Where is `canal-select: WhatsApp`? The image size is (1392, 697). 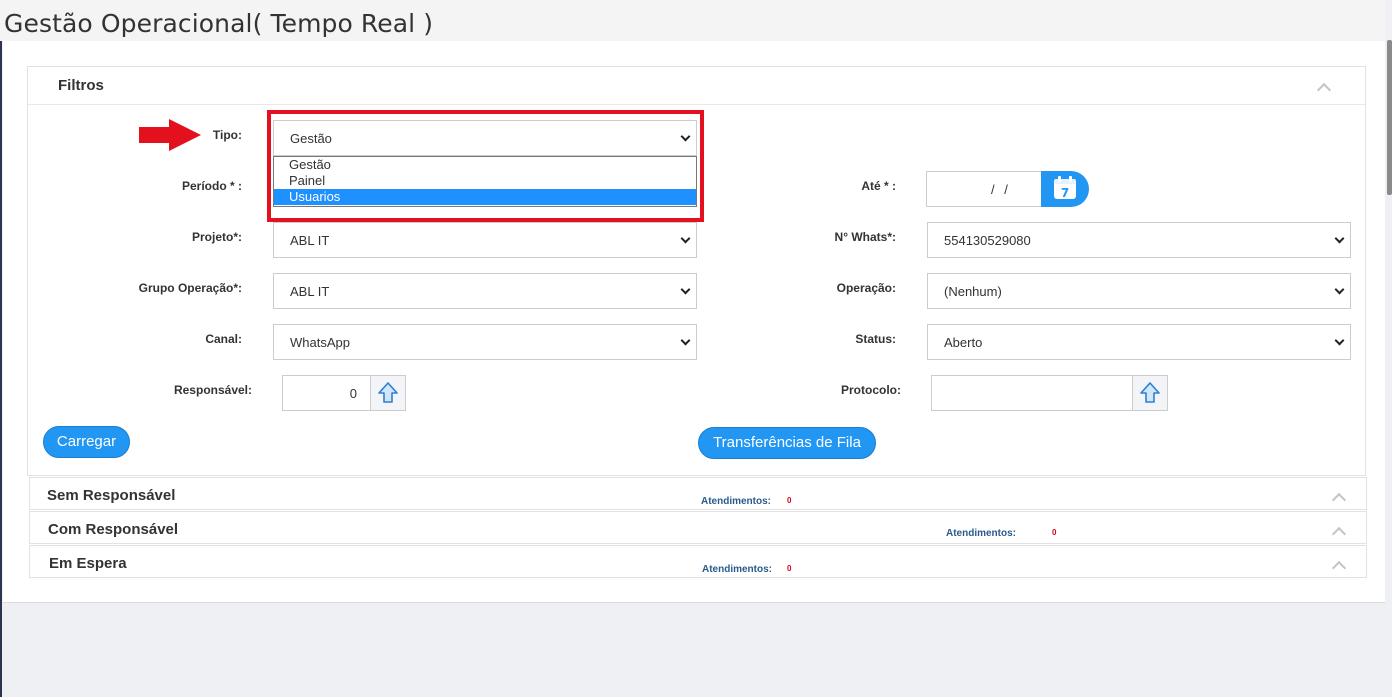
canal-select: WhatsApp is located at coordinates (485, 342).